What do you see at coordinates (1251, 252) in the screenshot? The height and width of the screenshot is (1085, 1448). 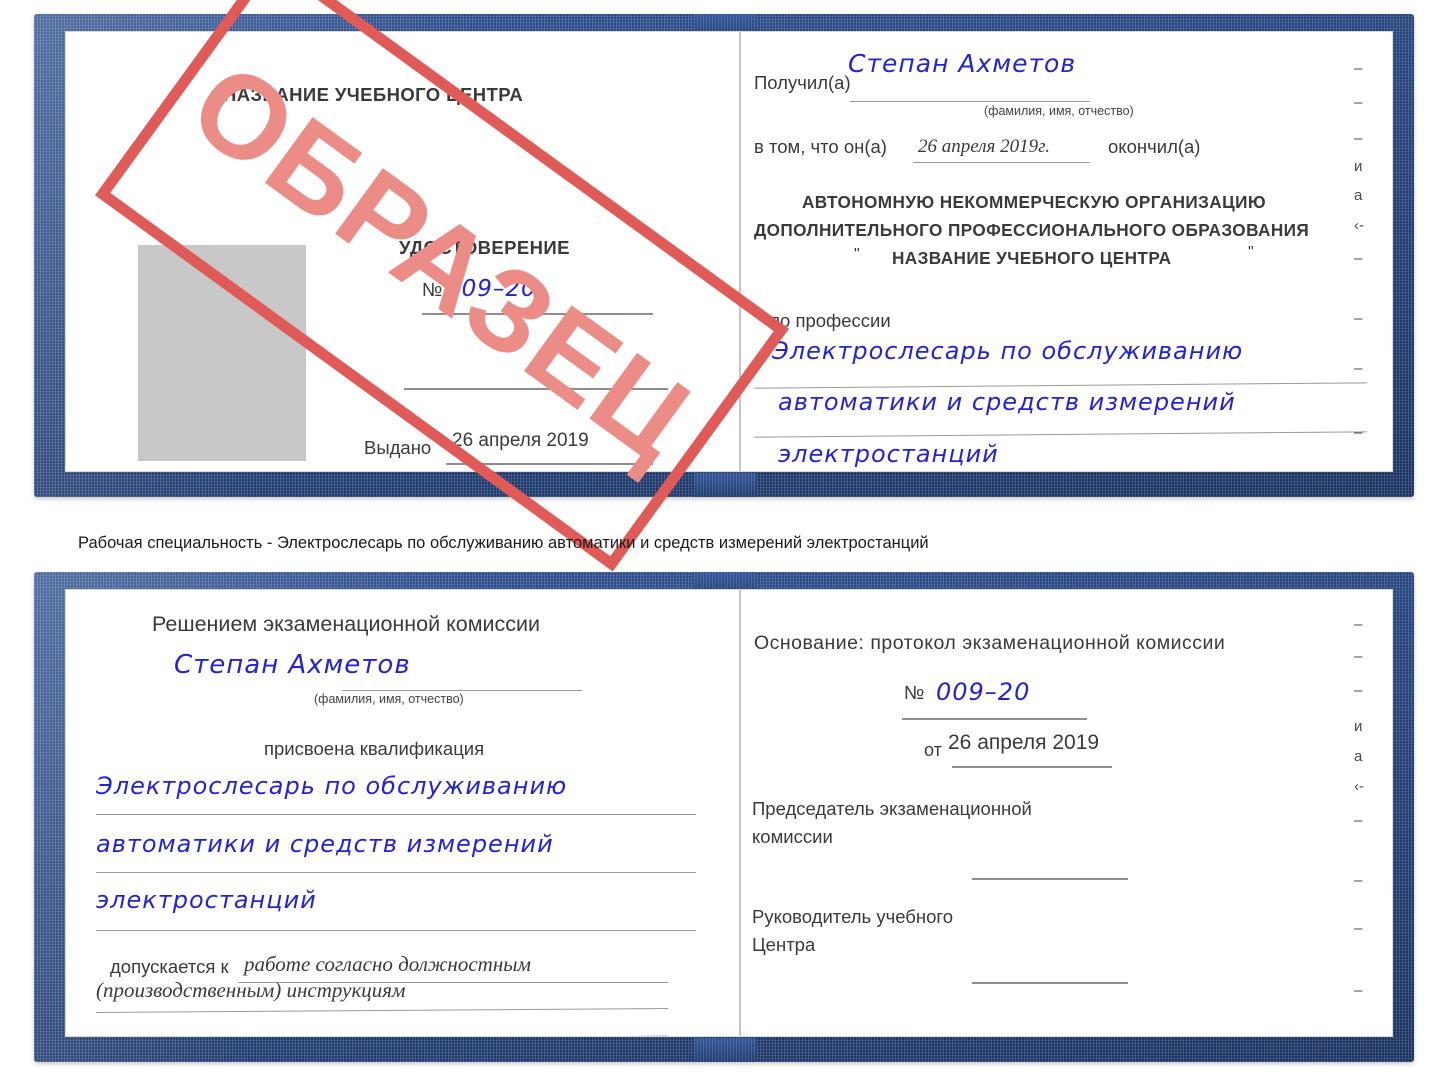 I see `org-quote-close: "` at bounding box center [1251, 252].